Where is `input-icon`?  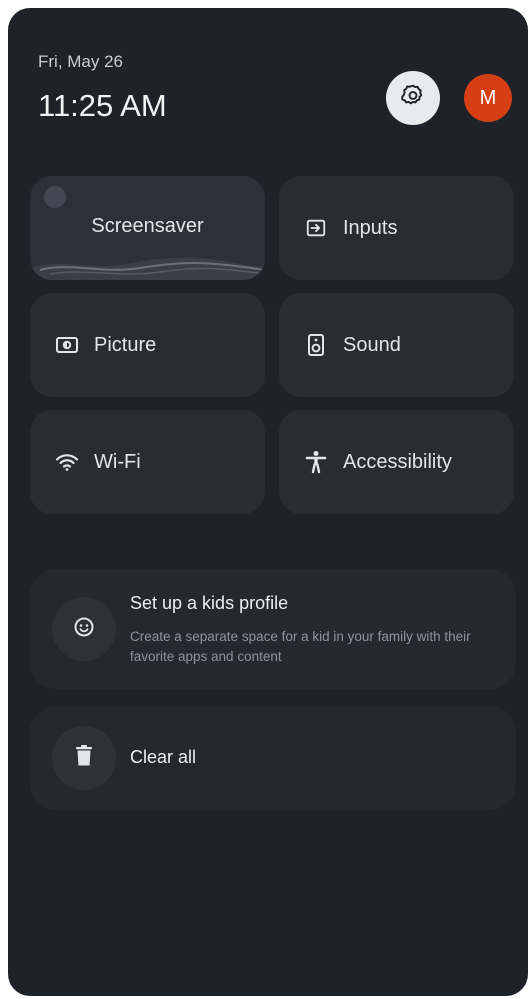
input-icon is located at coordinates (316, 228).